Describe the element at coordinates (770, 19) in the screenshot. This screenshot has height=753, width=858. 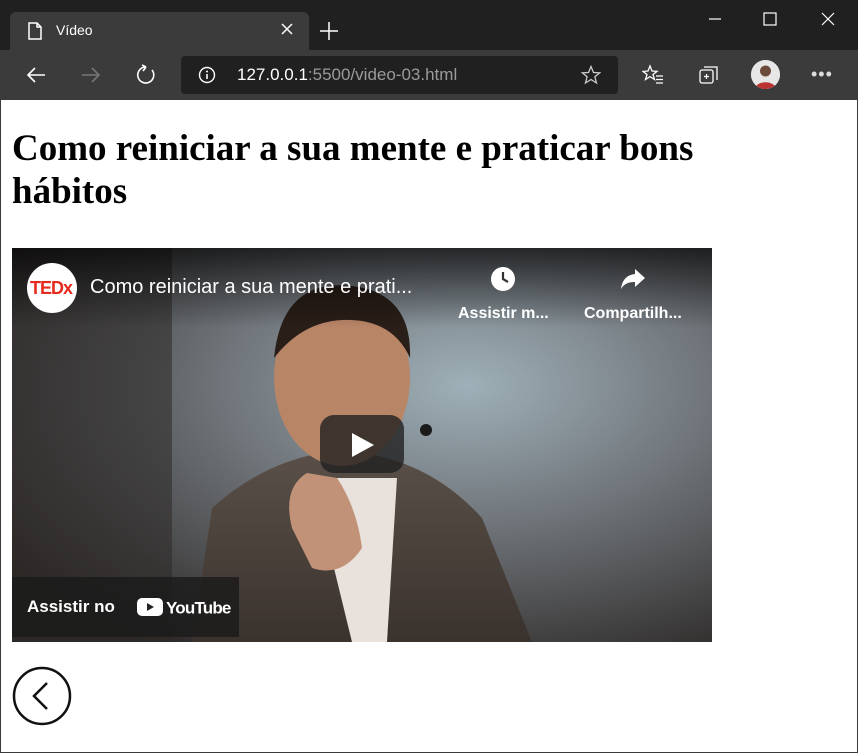
I see `maximize-icon` at that location.